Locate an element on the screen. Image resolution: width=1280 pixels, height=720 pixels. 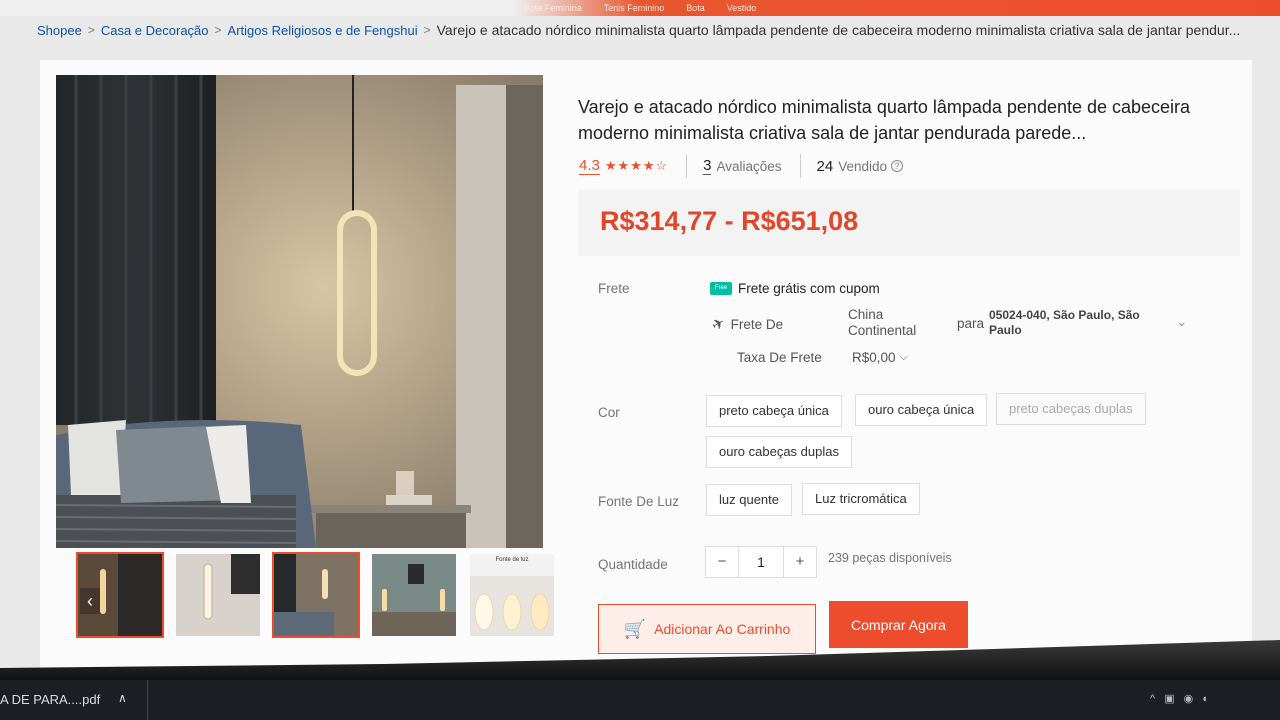
system-tray-icons: ^ ▣ ◉ ◐ is located at coordinates (1181, 698).